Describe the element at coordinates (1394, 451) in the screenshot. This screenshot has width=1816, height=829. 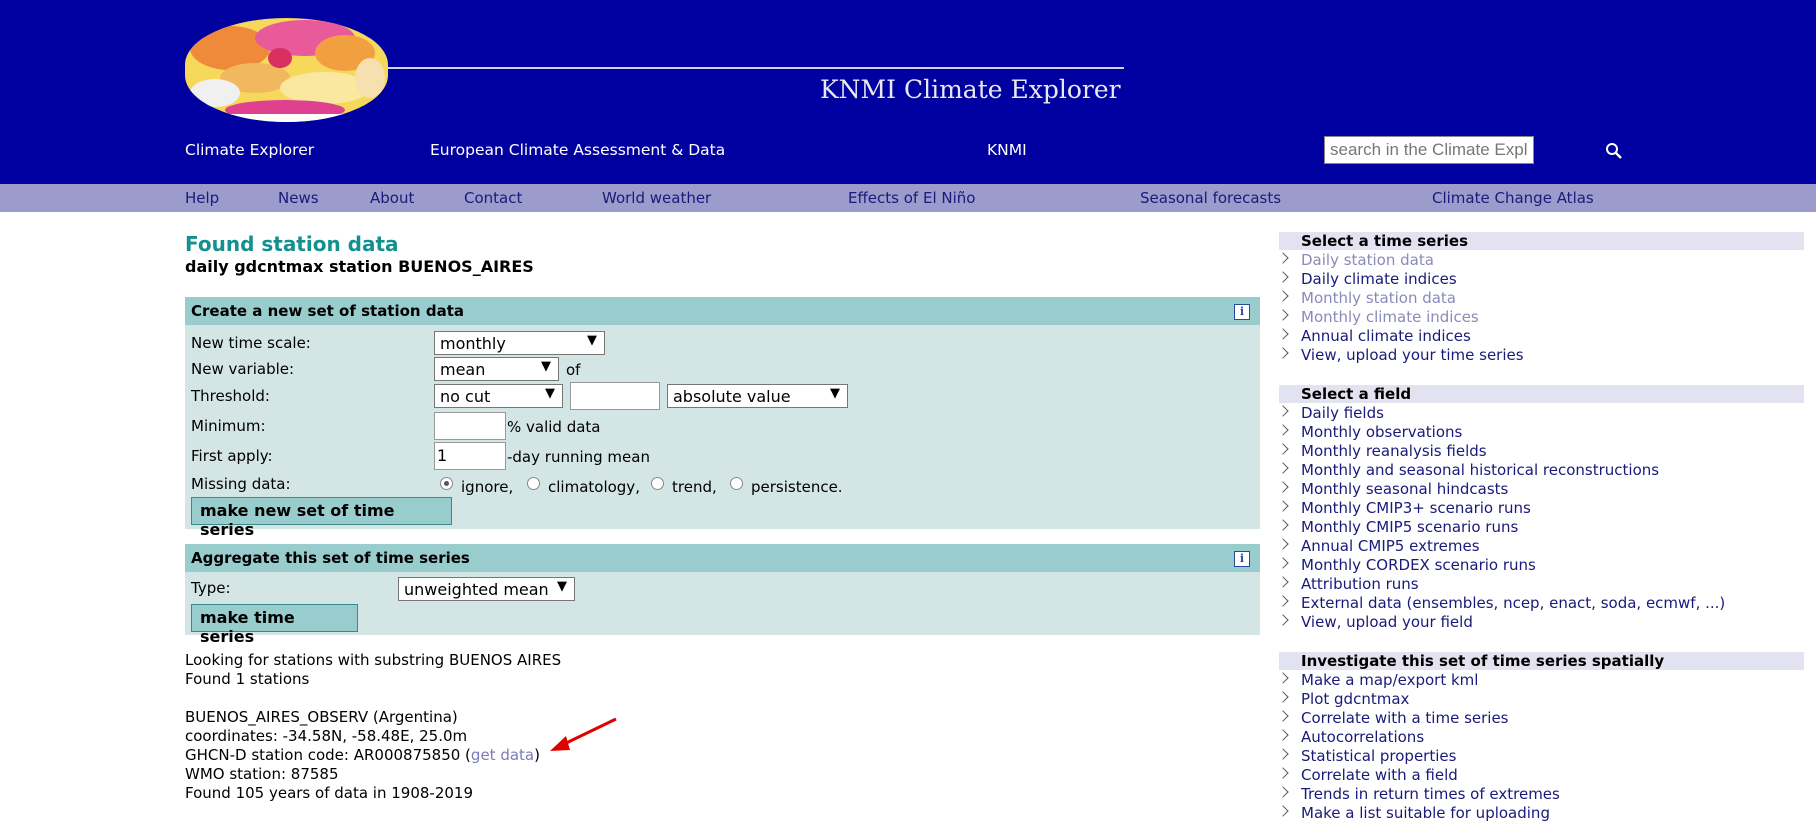
I see `item-label: Monthly reanalysis fields` at that location.